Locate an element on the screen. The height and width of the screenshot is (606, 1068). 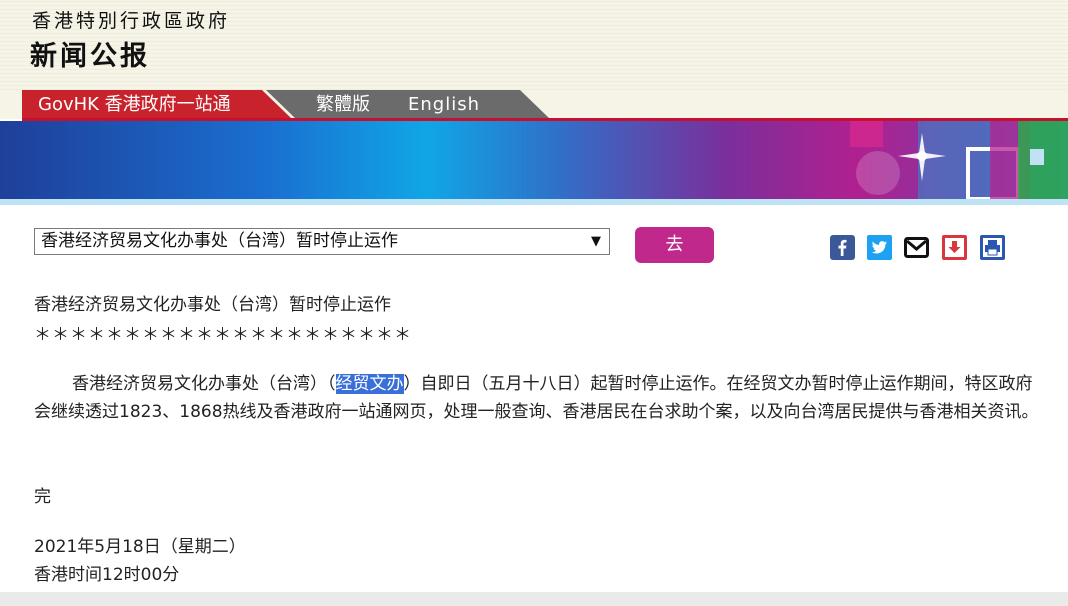
english-link: English is located at coordinates (444, 104).